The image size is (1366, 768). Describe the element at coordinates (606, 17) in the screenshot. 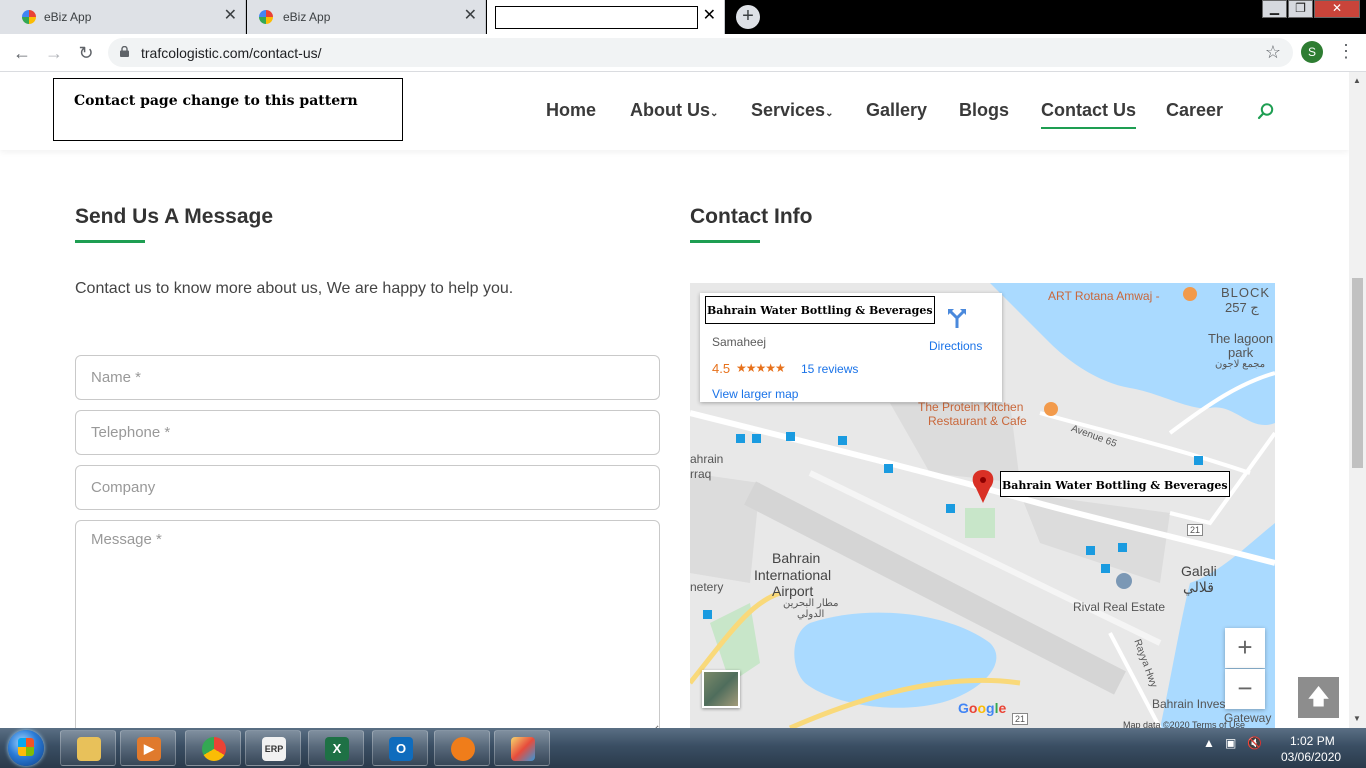

I see `browser-tab-active: ✕` at that location.